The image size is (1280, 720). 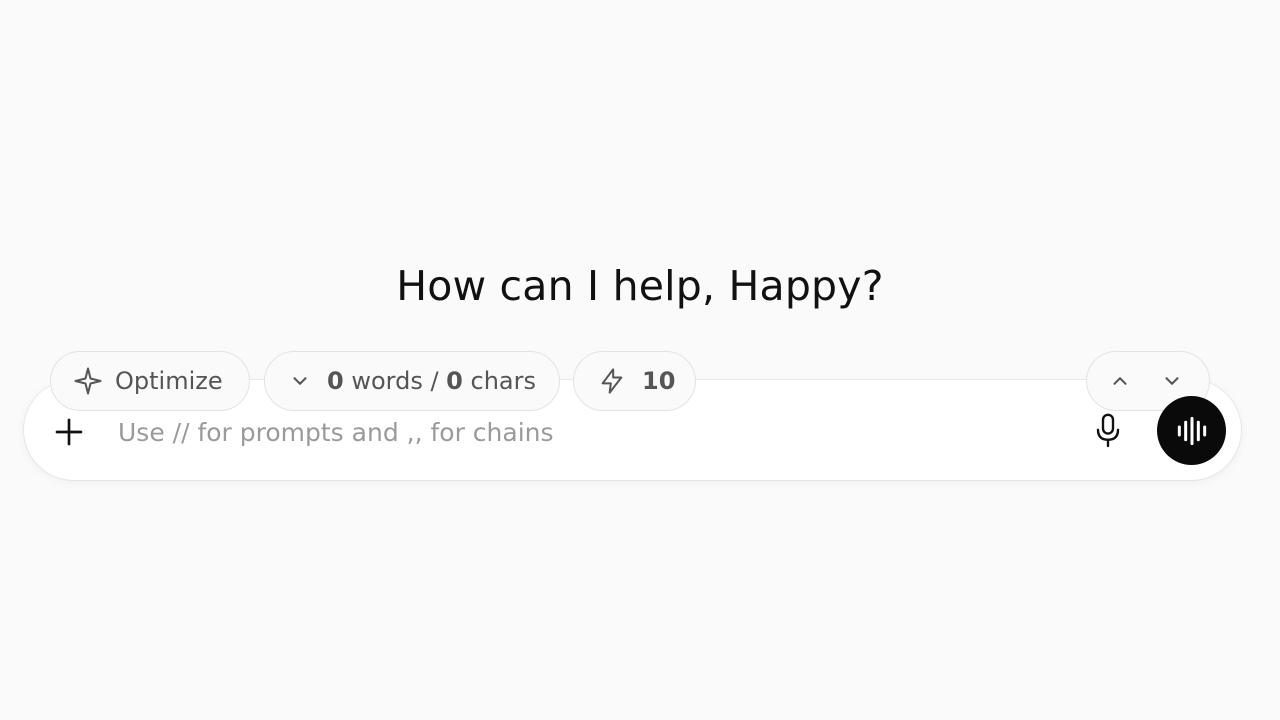 I want to click on word-char-count: 0 words / 0 chars, so click(x=431, y=381).